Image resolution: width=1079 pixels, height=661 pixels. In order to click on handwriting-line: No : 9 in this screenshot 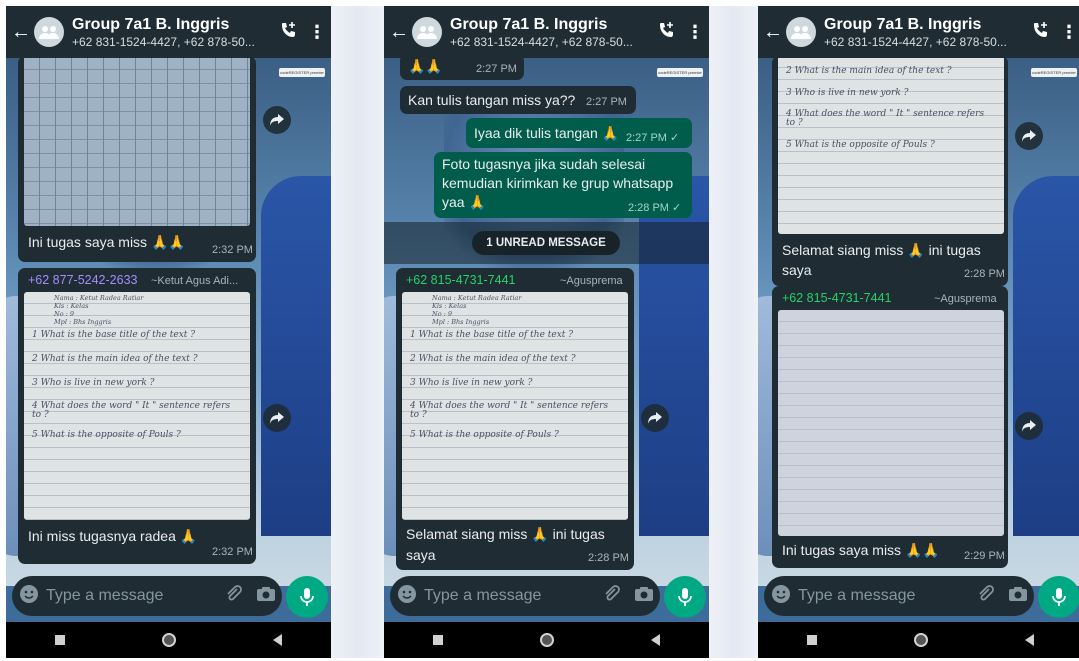, I will do `click(442, 314)`.